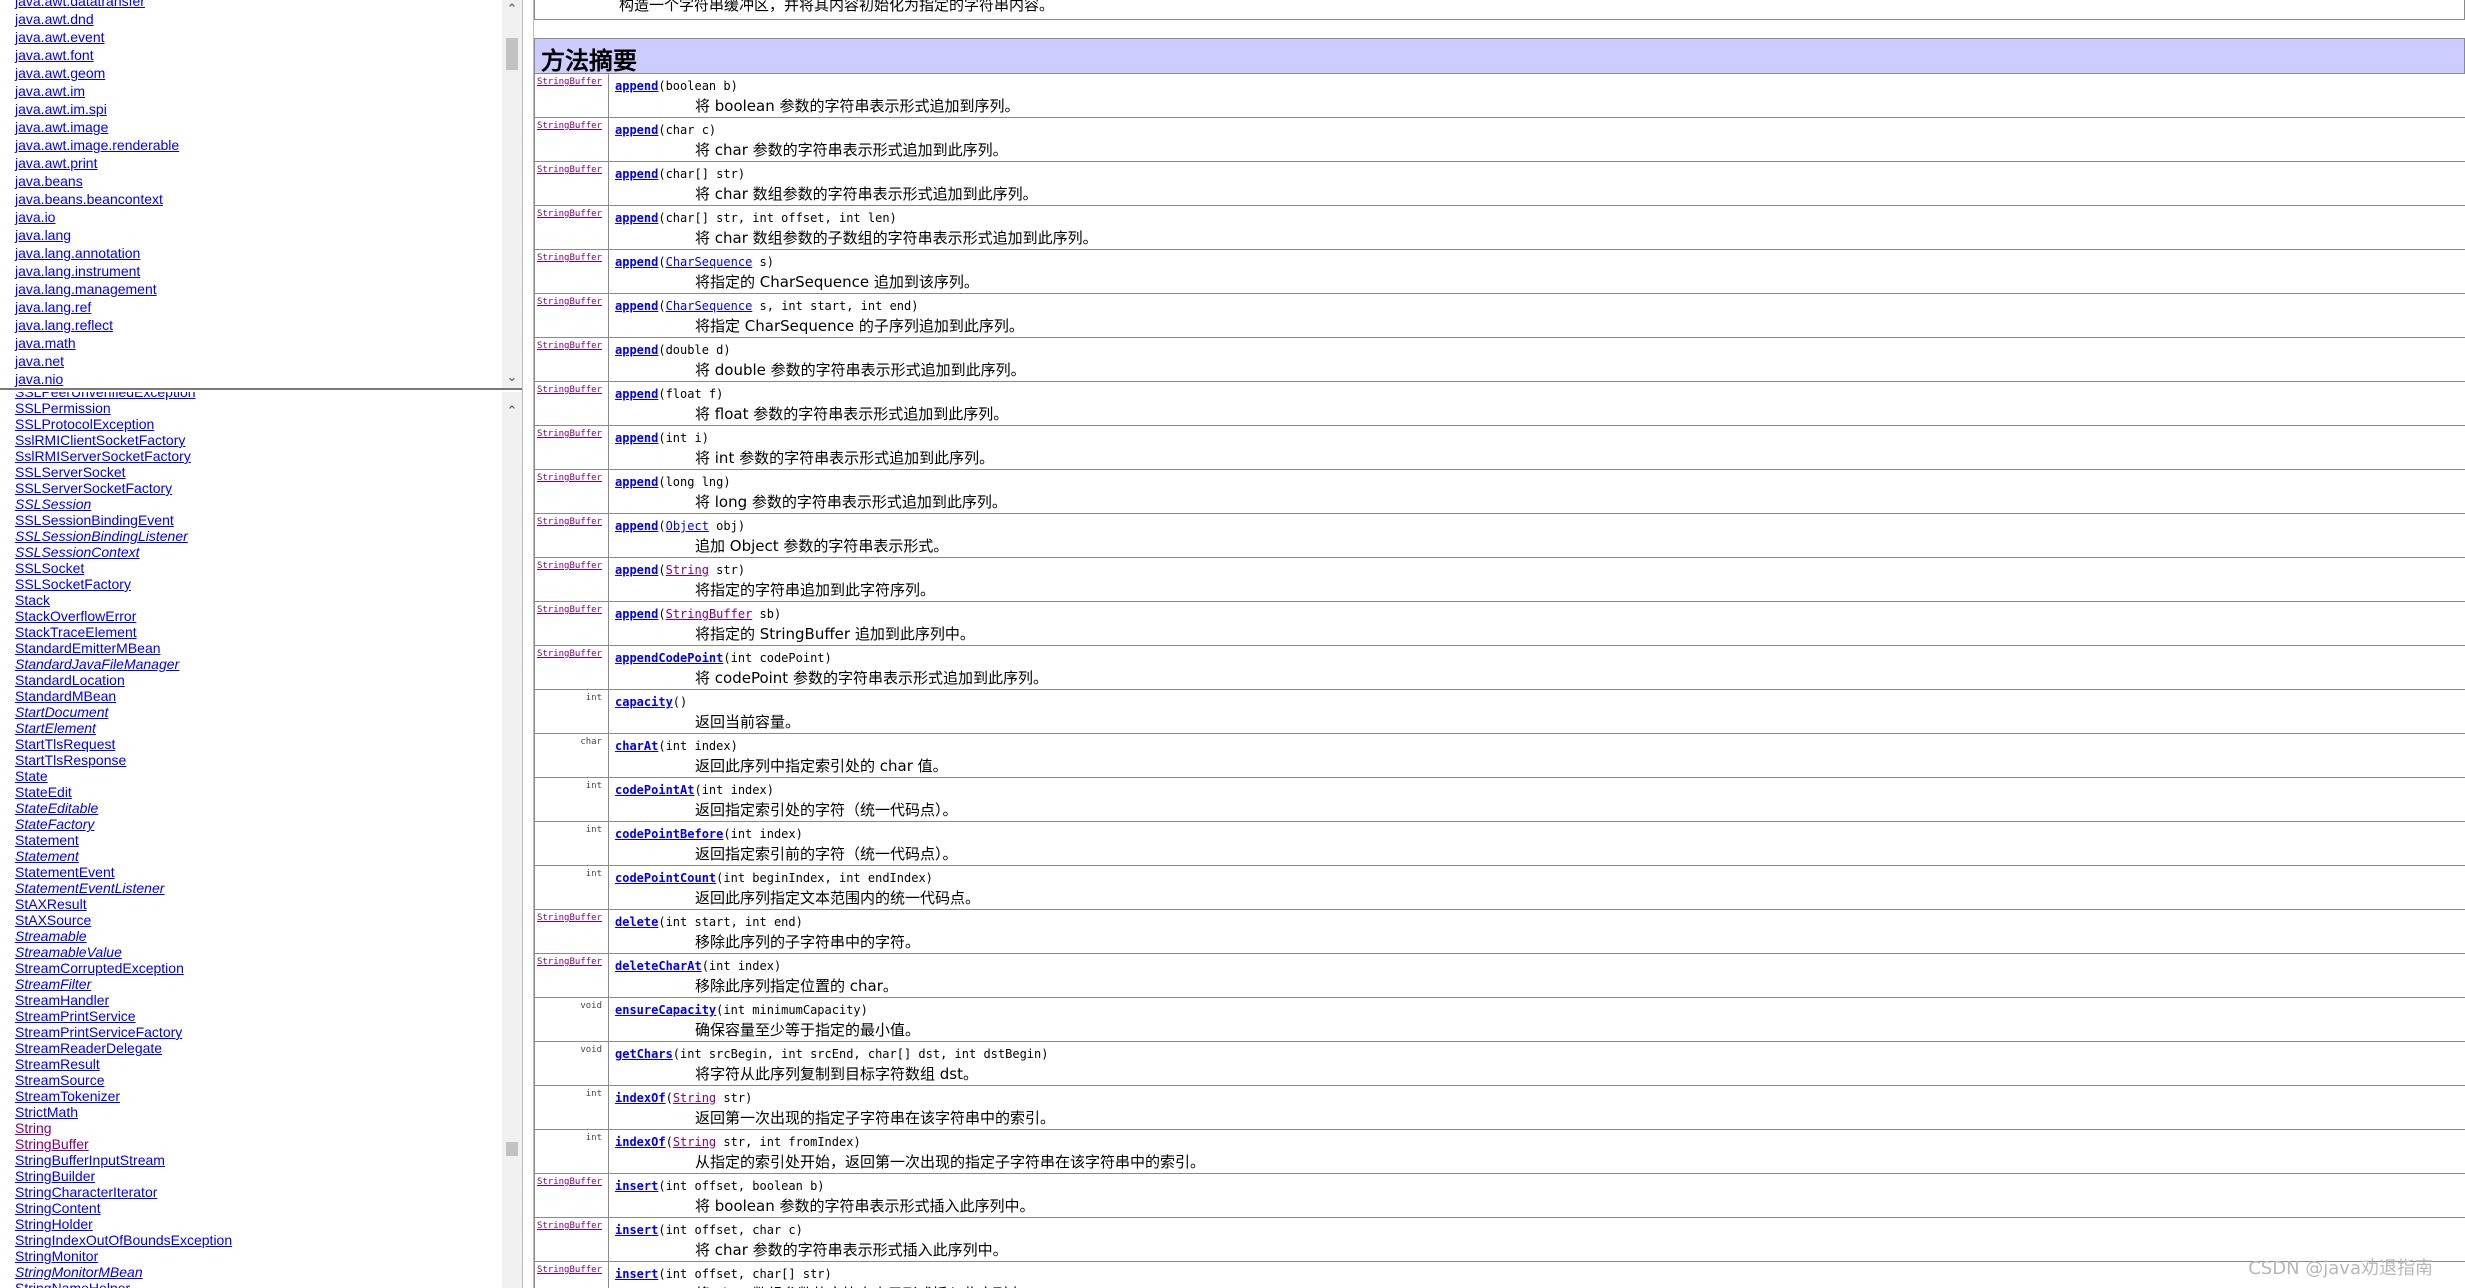 This screenshot has height=1288, width=2465. I want to click on class-link: StartTlsResponse, so click(255, 760).